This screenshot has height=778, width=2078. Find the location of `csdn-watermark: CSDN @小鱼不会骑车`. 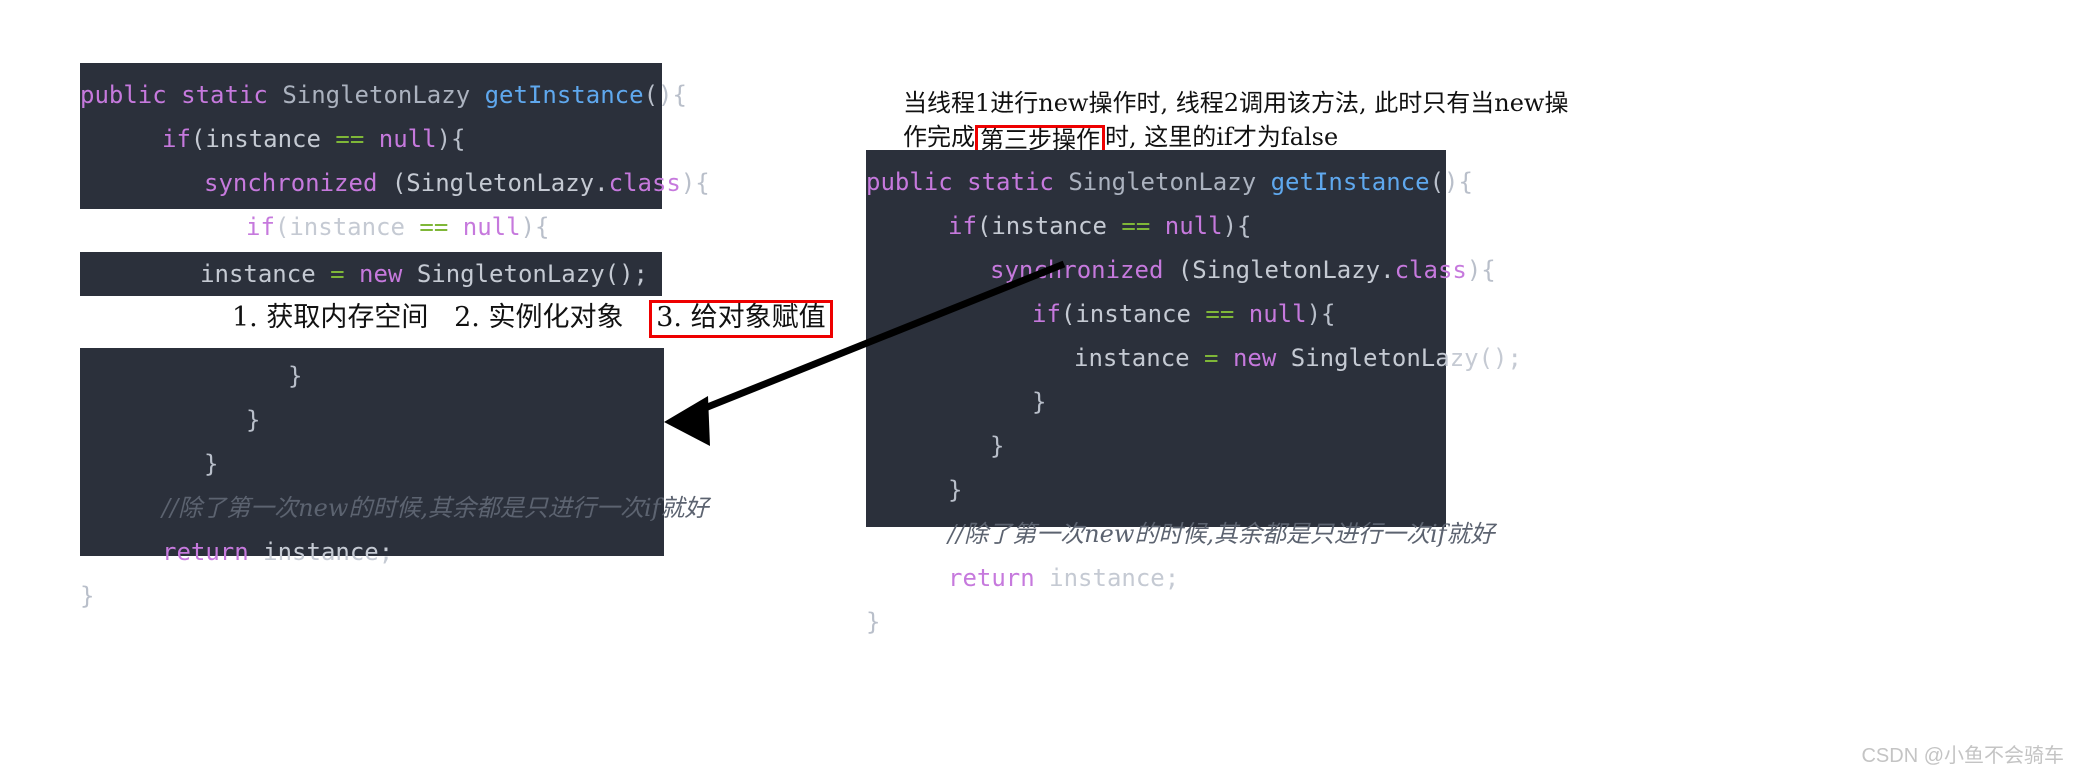

csdn-watermark: CSDN @小鱼不会骑车 is located at coordinates (1962, 756).